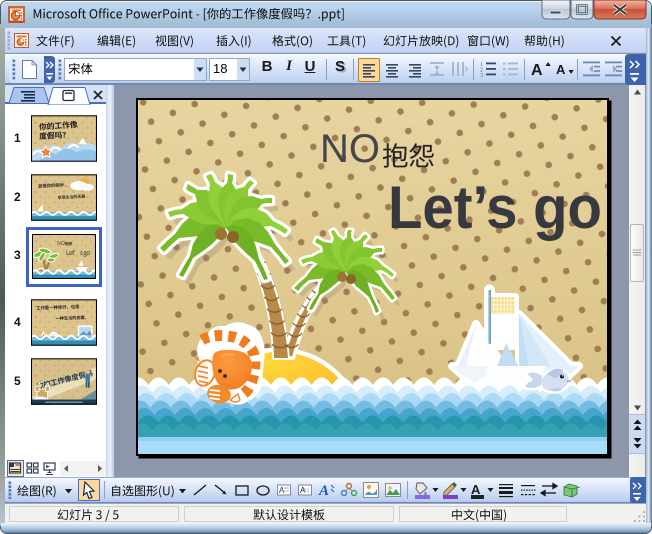 The image size is (652, 534). Describe the element at coordinates (481, 75) in the screenshot. I see `svg-text: 3` at that location.